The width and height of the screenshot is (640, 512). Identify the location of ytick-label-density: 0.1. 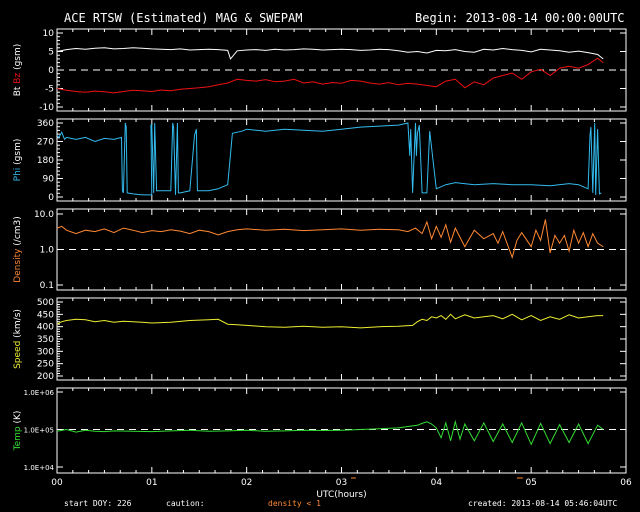
(47, 286).